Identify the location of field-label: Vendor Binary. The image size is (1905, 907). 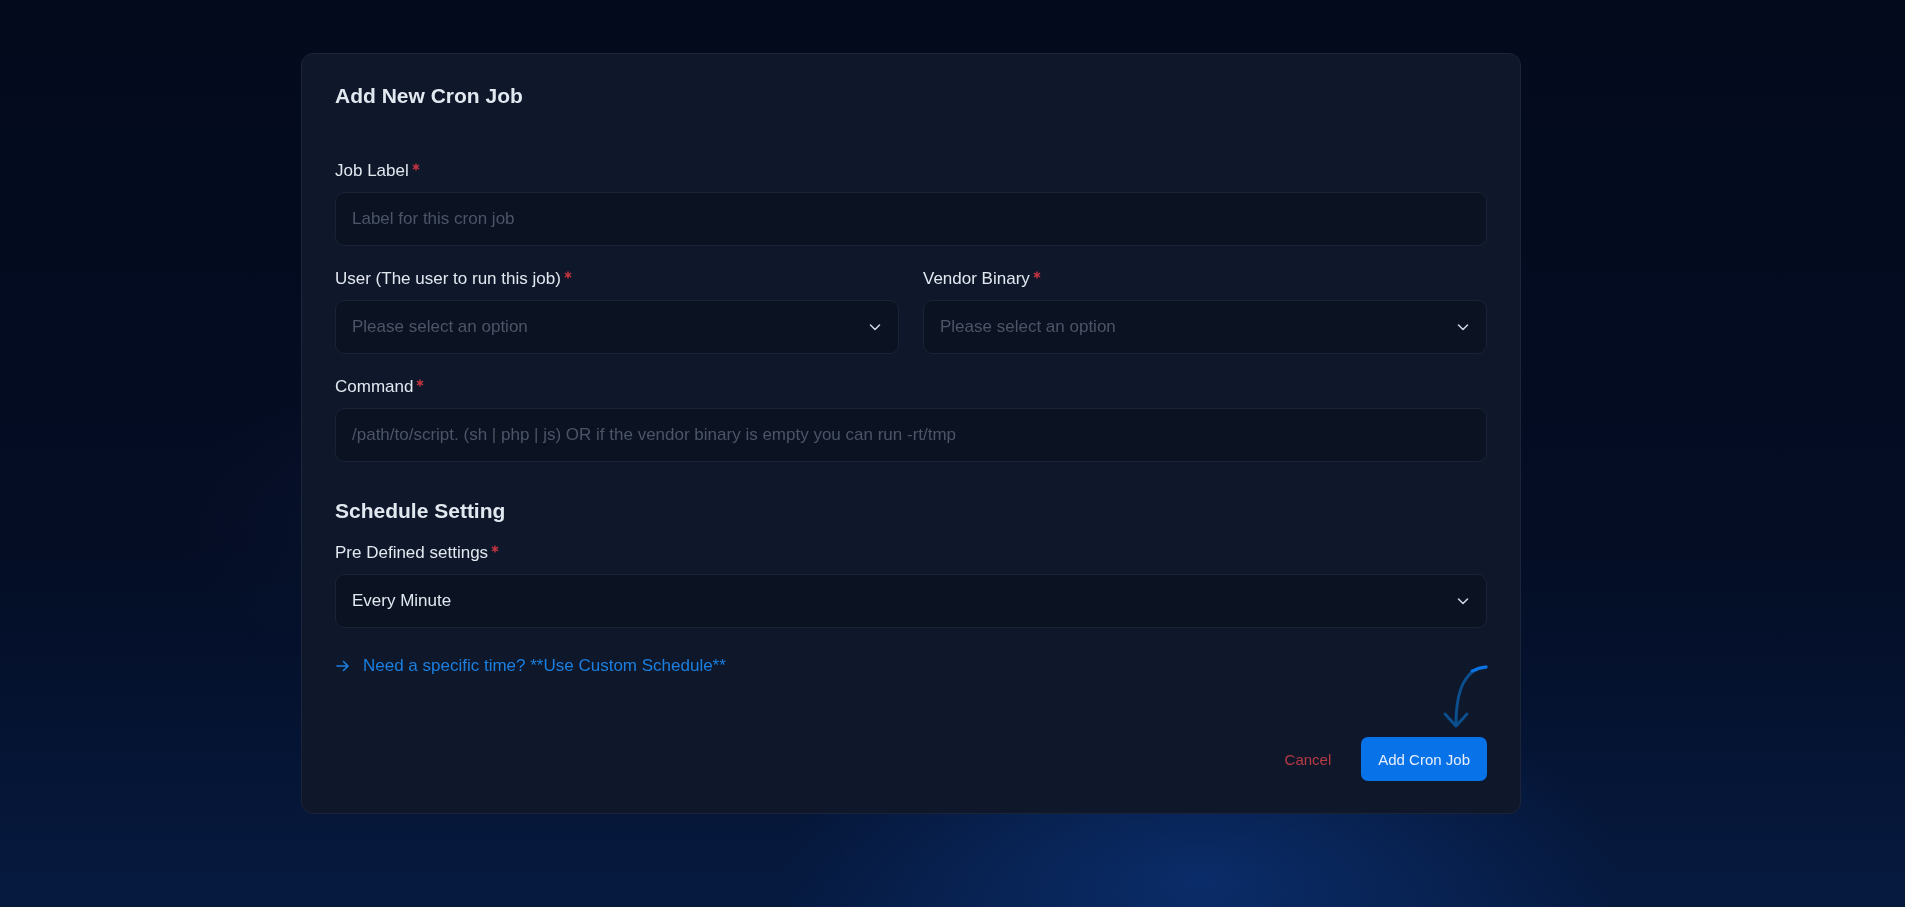
(976, 279).